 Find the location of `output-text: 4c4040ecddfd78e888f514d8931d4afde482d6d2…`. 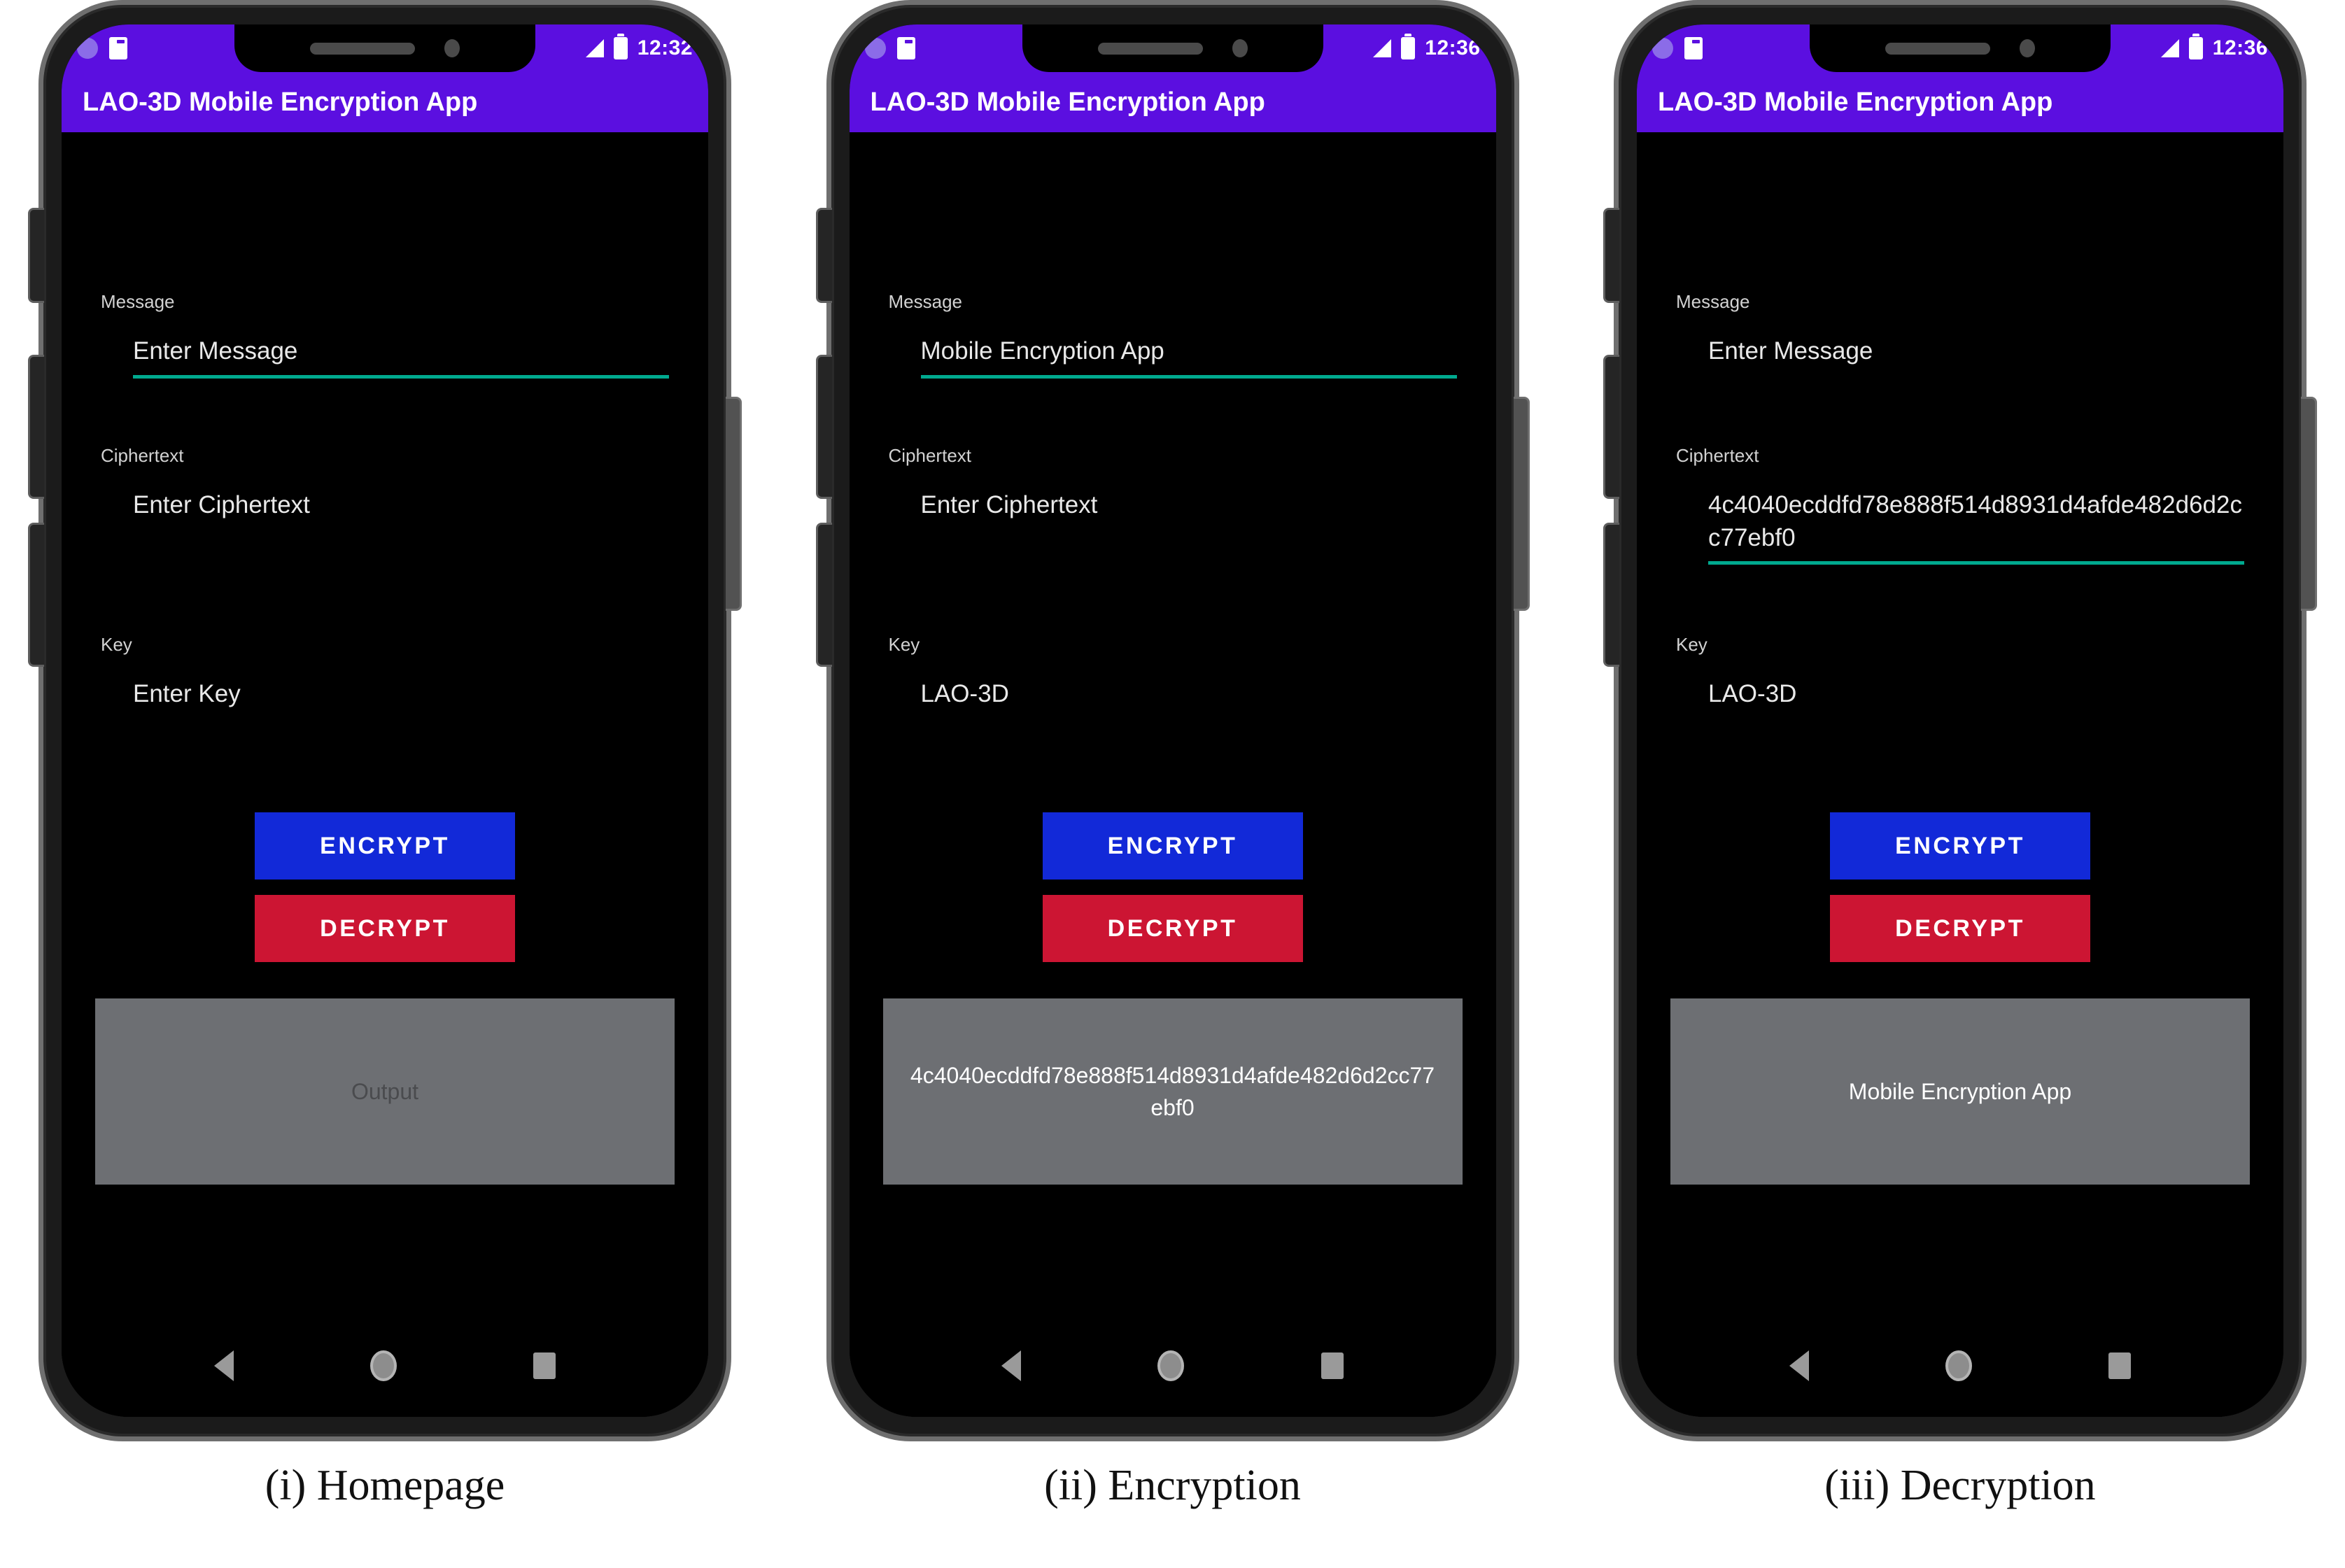

output-text: 4c4040ecddfd78e888f514d8931d4afde482d6d2… is located at coordinates (1172, 1091).